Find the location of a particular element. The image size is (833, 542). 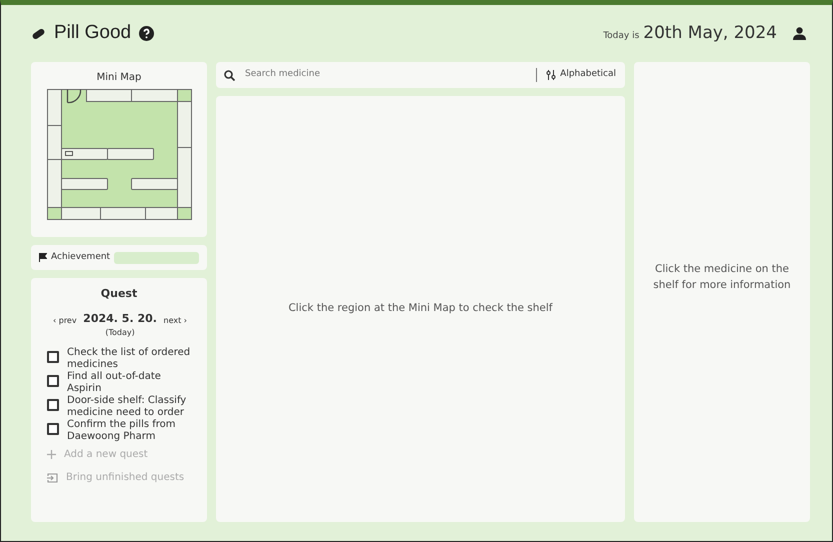

quest-text: Confirm the pills from Daewoong Pharm is located at coordinates (122, 431).